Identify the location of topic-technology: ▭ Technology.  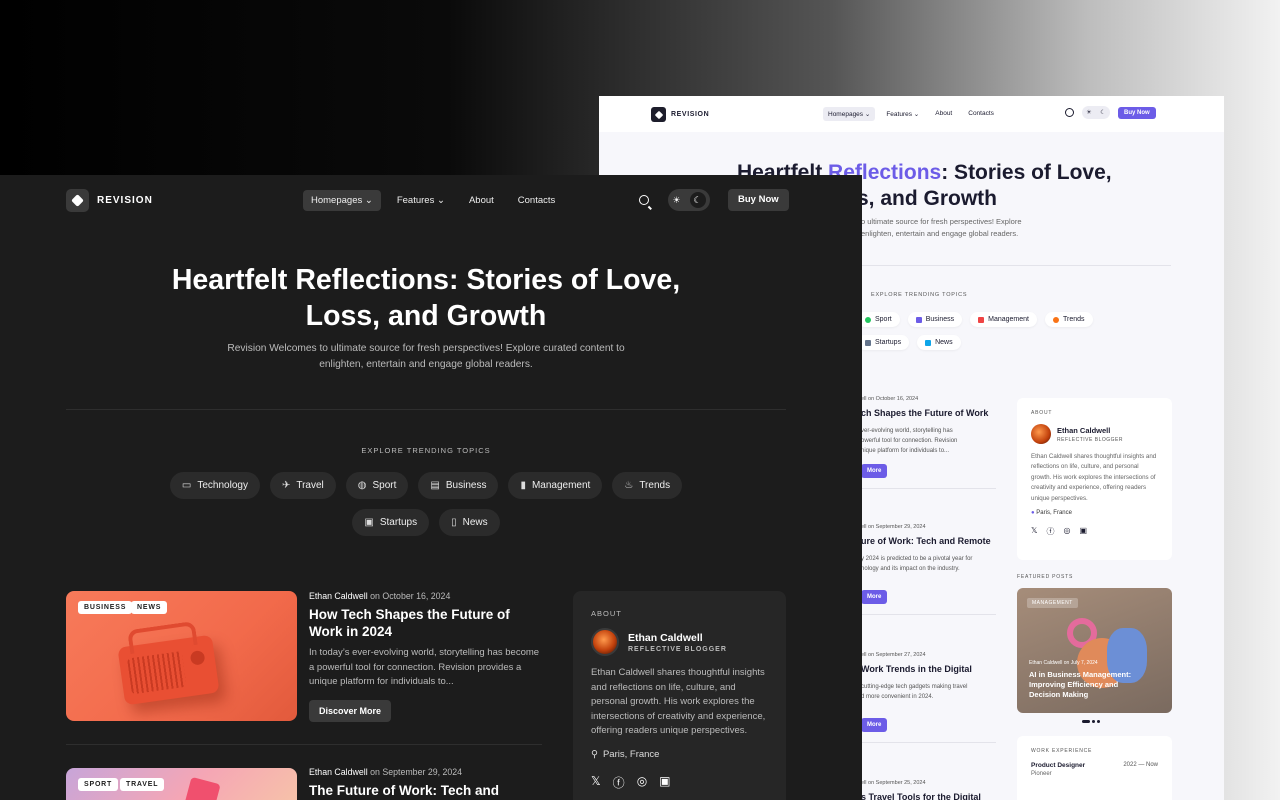
(214, 485).